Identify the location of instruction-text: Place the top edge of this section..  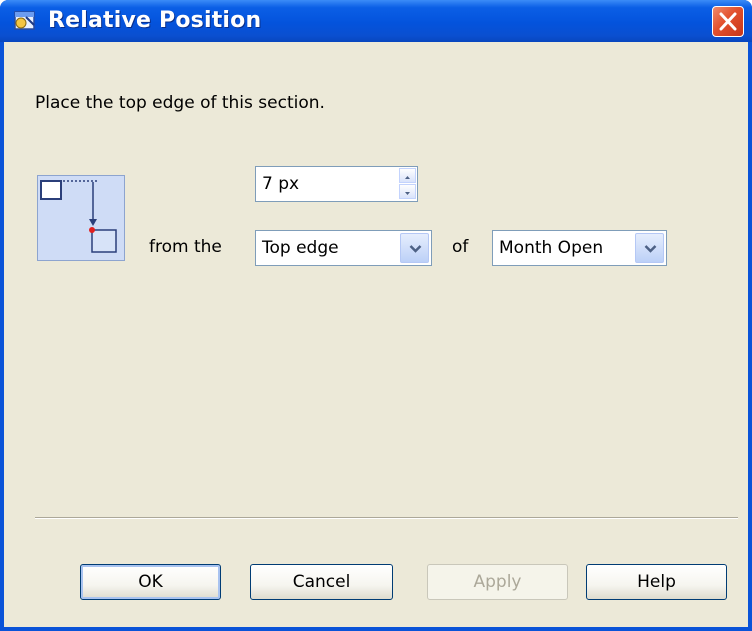
(180, 103).